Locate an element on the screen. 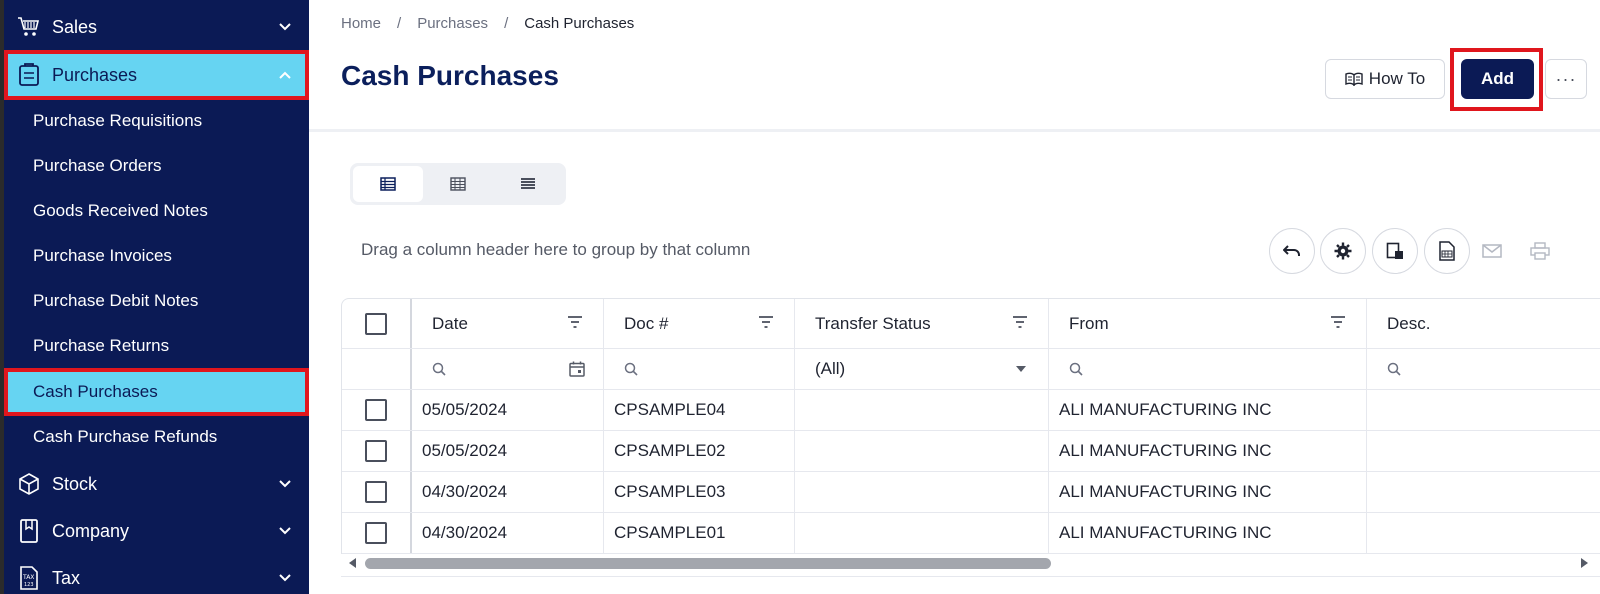 The height and width of the screenshot is (594, 1600). scrollbar-thumb is located at coordinates (708, 563).